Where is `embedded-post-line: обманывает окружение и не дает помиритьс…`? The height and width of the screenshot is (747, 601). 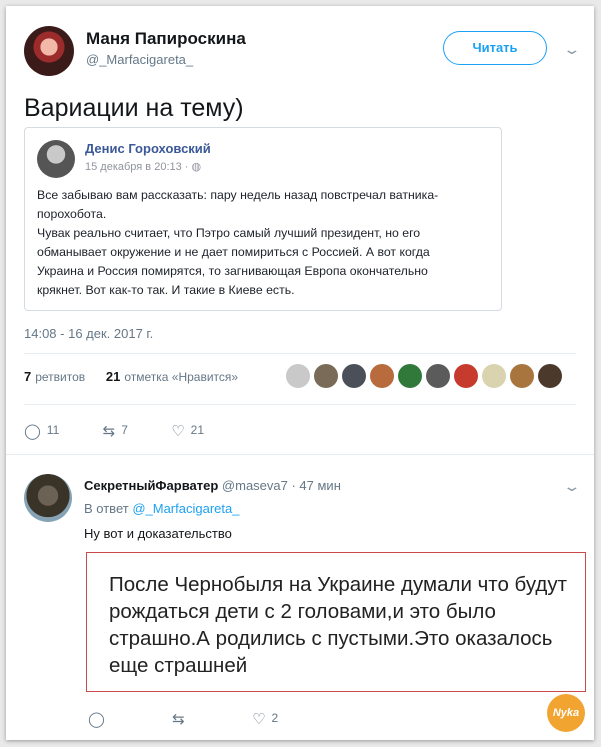 embedded-post-line: обманывает окружение и не дает помиритьс… is located at coordinates (233, 252).